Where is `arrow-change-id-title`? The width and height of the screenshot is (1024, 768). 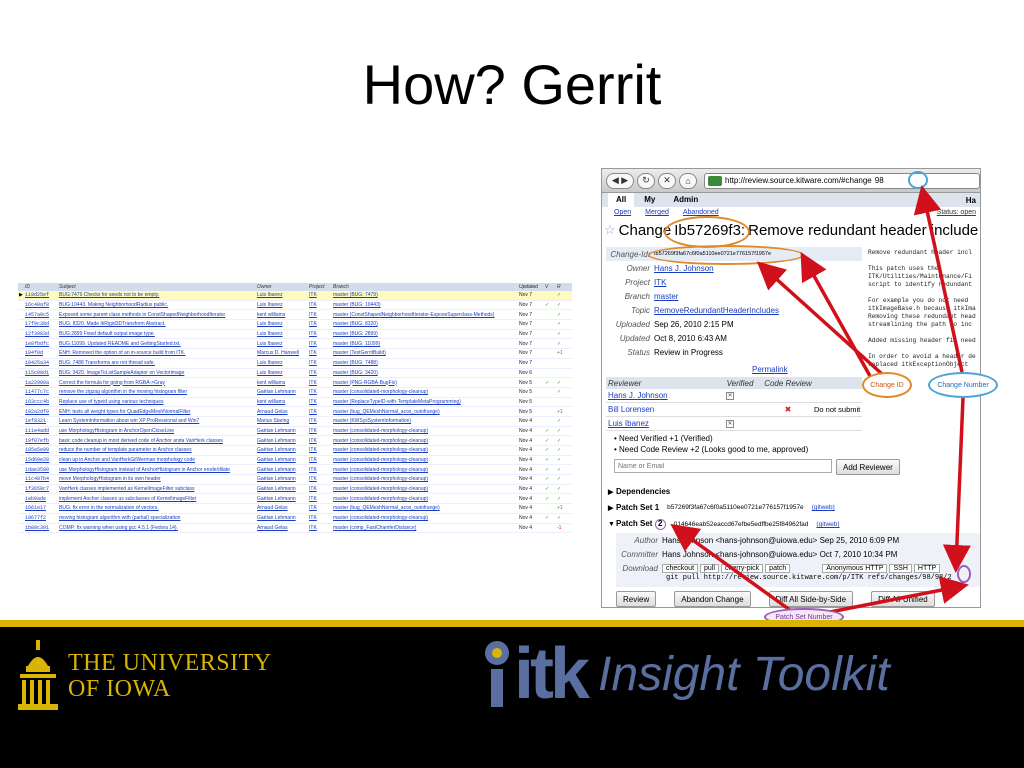 arrow-change-id-title is located at coordinates (820, 318).